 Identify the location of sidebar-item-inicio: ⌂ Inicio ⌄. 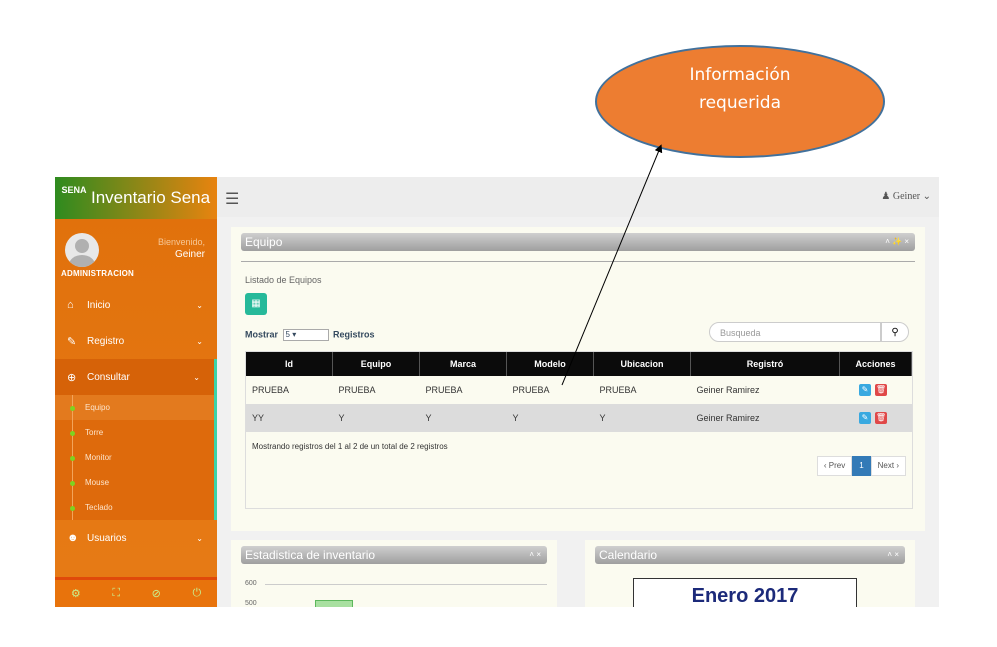
(136, 305).